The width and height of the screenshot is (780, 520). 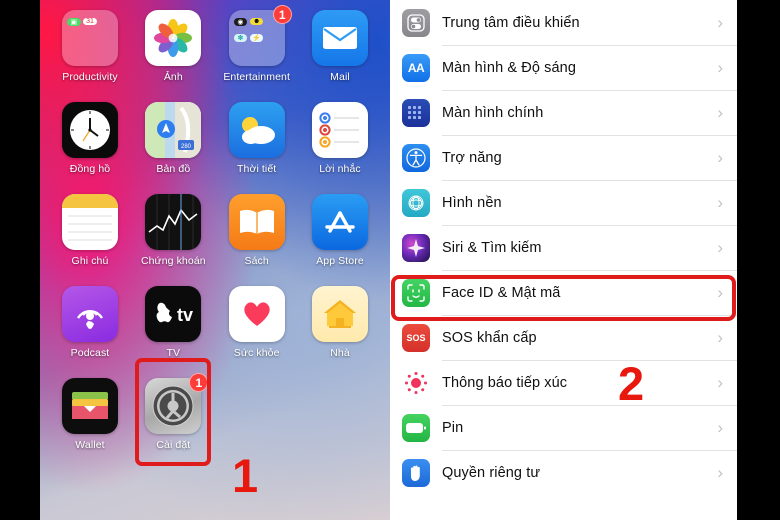 I want to click on app-label: App Store, so click(x=340, y=261).